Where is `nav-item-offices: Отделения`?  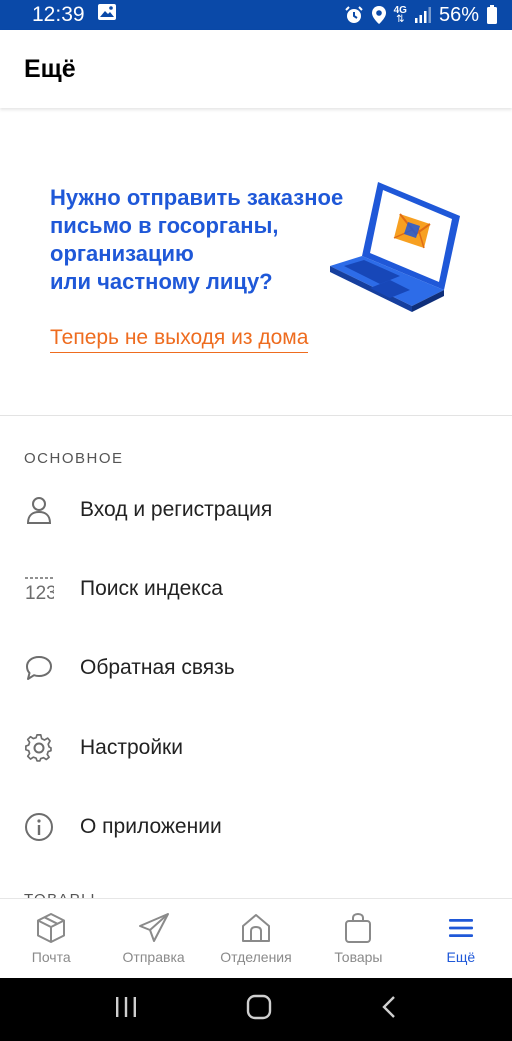 nav-item-offices: Отделения is located at coordinates (256, 938).